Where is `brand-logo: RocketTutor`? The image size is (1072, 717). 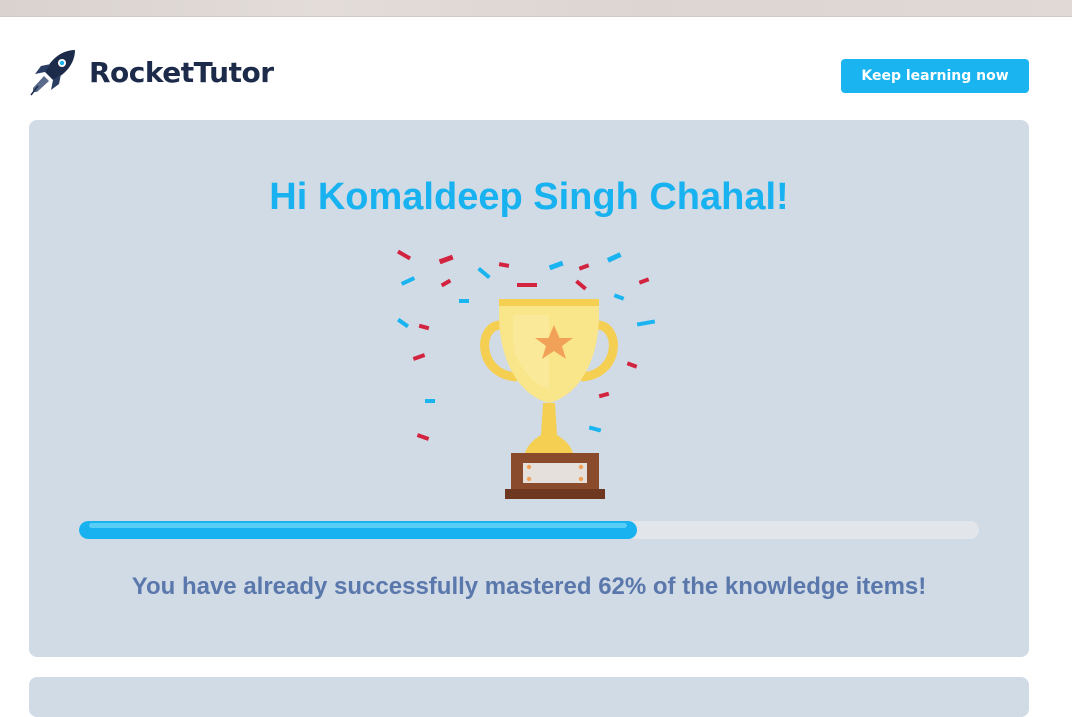
brand-logo: RocketTutor is located at coordinates (151, 72).